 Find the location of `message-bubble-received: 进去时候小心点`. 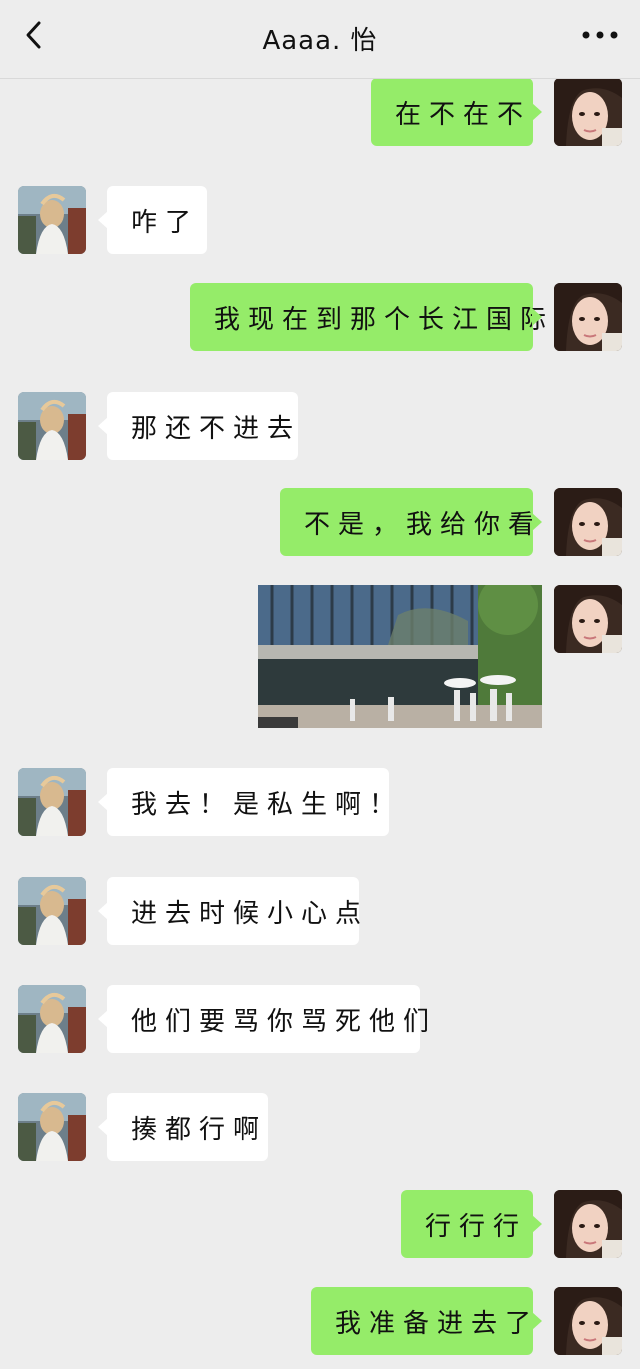

message-bubble-received: 进去时候小心点 is located at coordinates (229, 911).